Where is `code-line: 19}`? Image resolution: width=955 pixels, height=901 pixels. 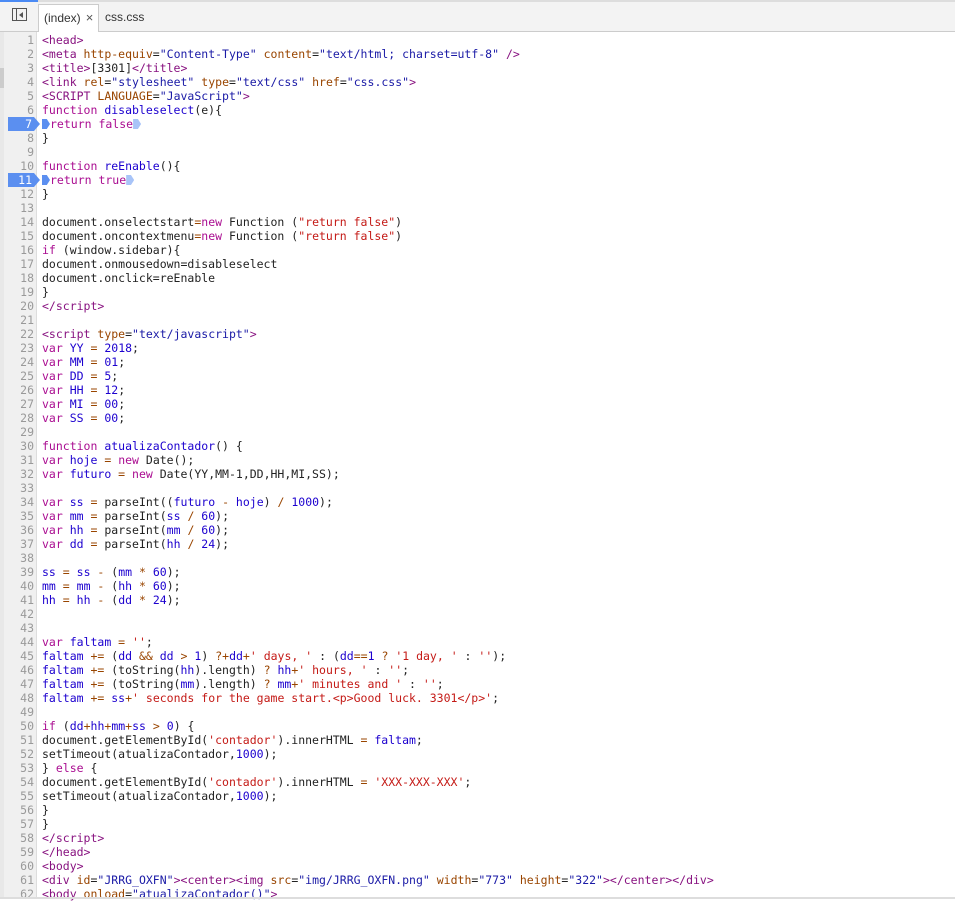 code-line: 19} is located at coordinates (477, 292).